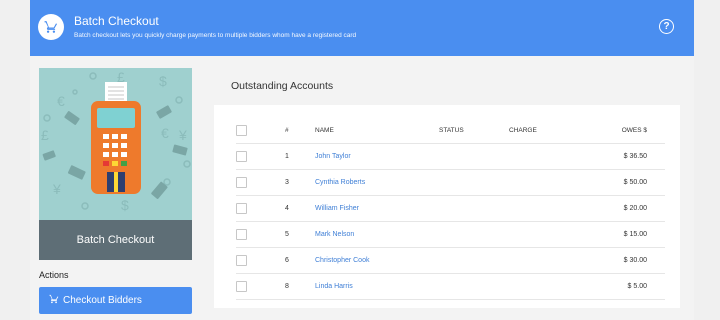 The height and width of the screenshot is (320, 720). Describe the element at coordinates (334, 234) in the screenshot. I see `bidder-name-link: Mark Nelson` at that location.